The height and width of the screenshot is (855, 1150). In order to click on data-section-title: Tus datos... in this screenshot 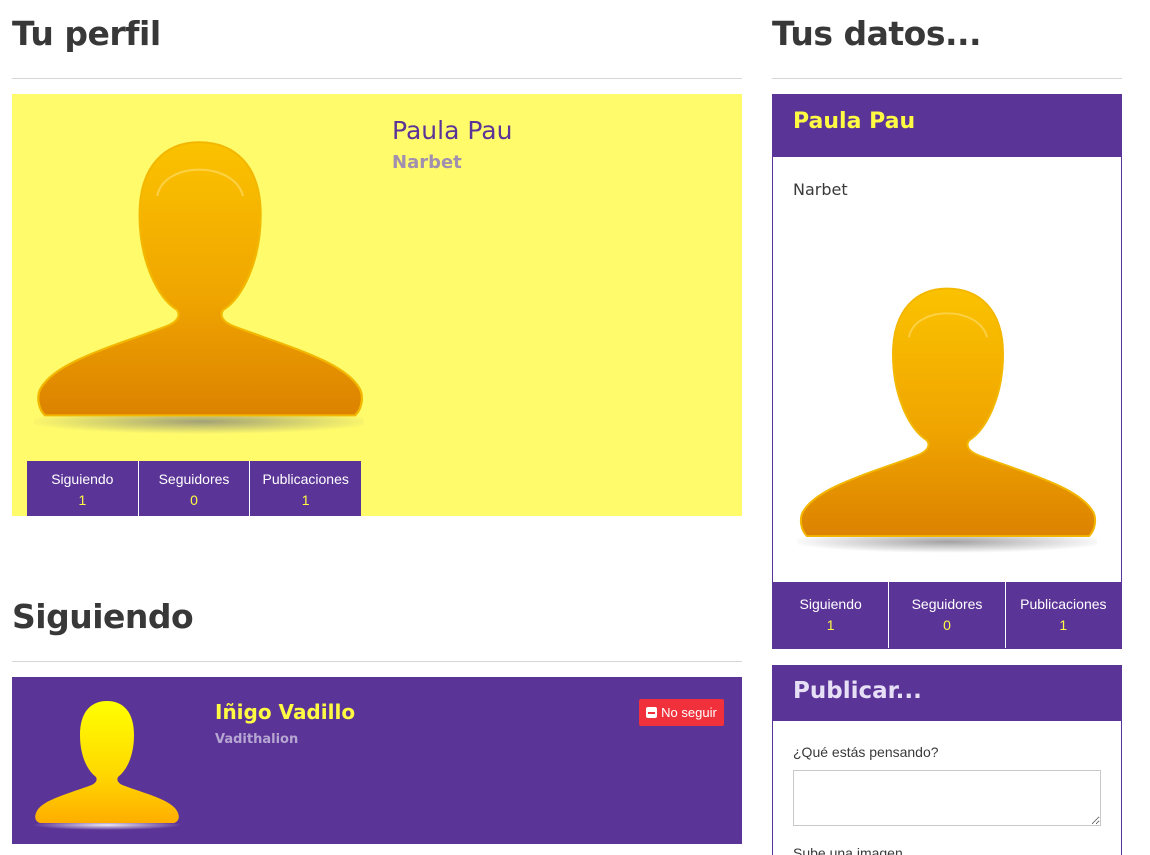, I will do `click(877, 33)`.